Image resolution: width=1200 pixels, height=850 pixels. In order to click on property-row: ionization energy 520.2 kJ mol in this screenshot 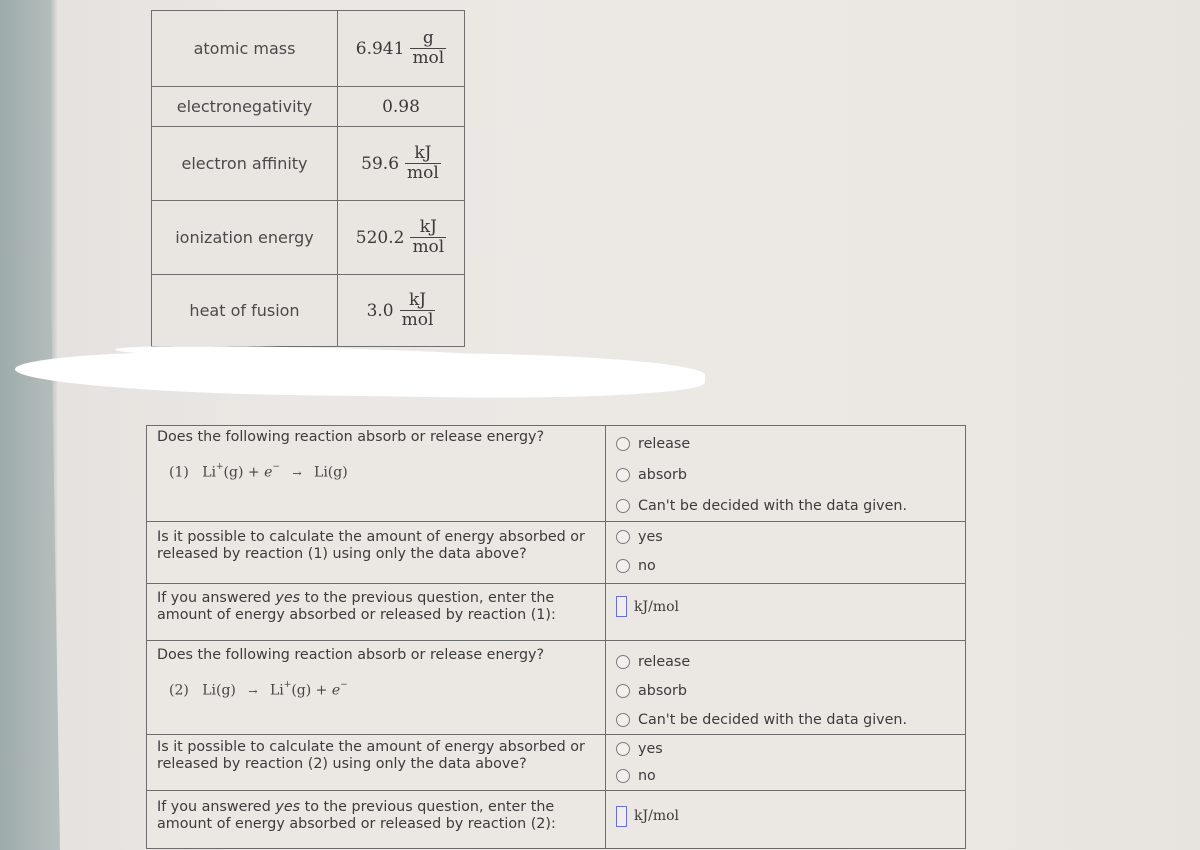, I will do `click(308, 237)`.